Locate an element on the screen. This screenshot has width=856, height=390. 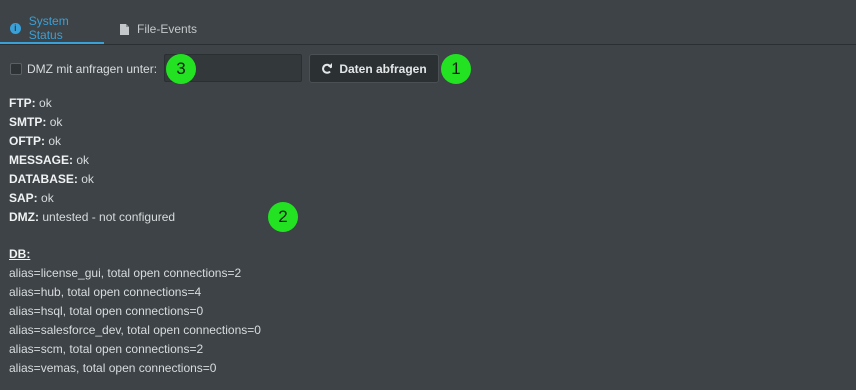
info-icon: i is located at coordinates (15, 28).